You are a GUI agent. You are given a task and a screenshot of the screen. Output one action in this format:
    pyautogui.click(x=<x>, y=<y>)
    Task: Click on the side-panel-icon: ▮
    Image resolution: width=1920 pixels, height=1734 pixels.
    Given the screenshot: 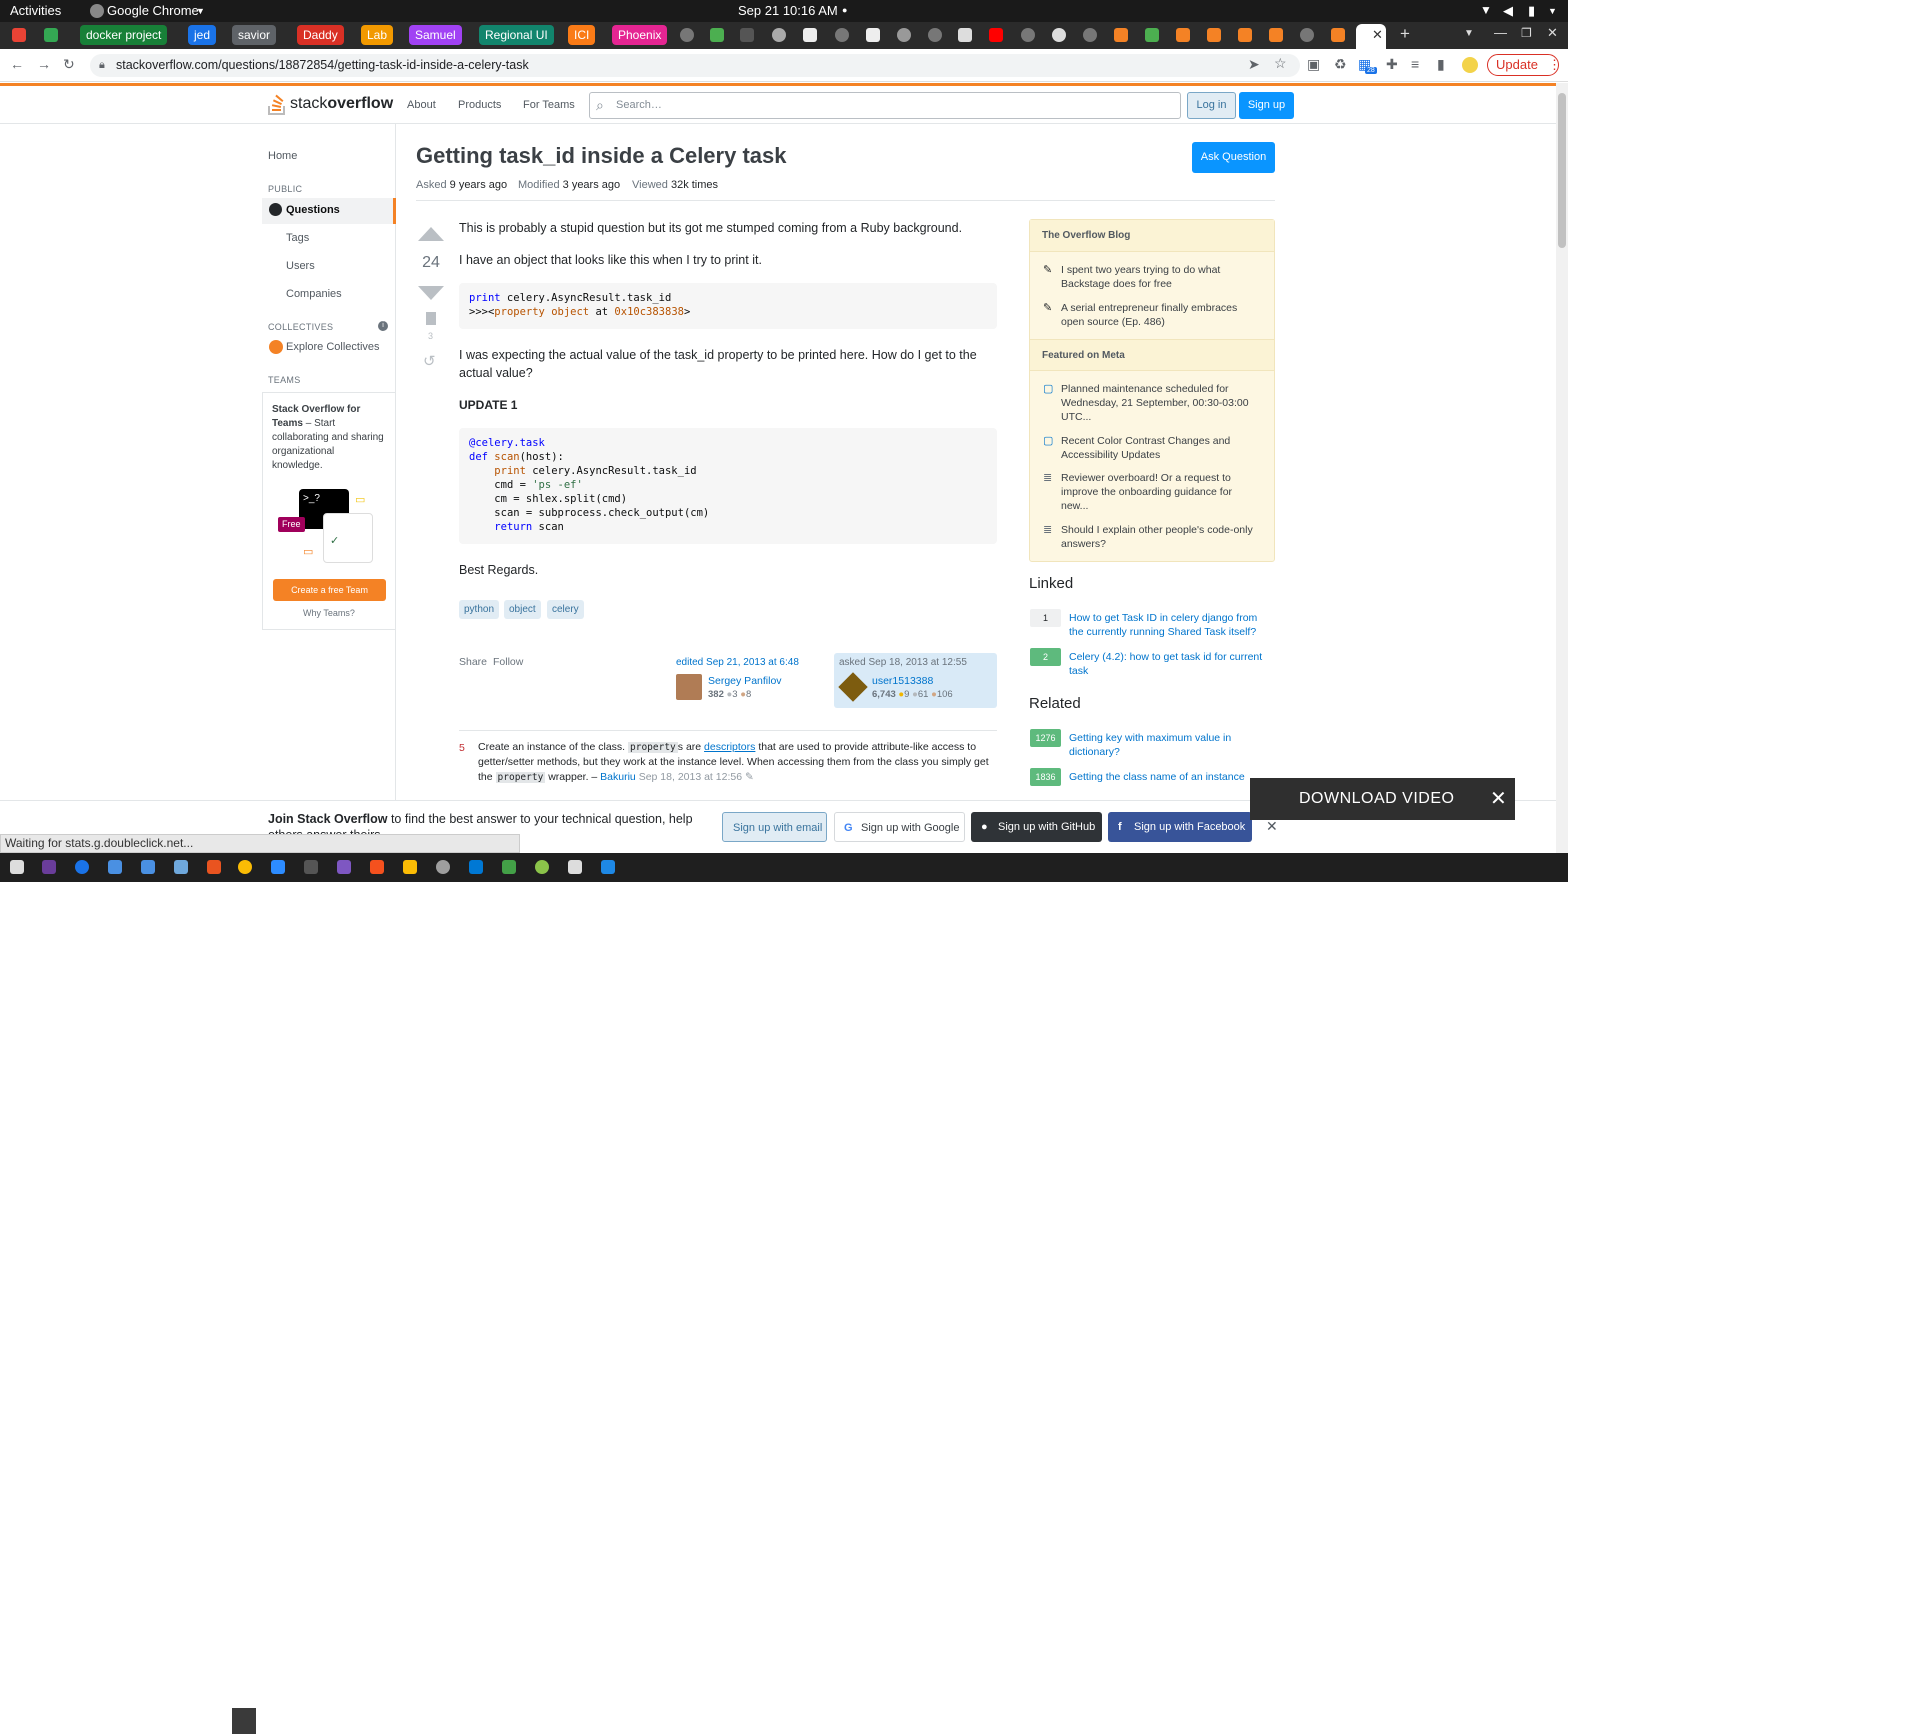 What is the action you would take?
    pyautogui.click(x=1441, y=64)
    